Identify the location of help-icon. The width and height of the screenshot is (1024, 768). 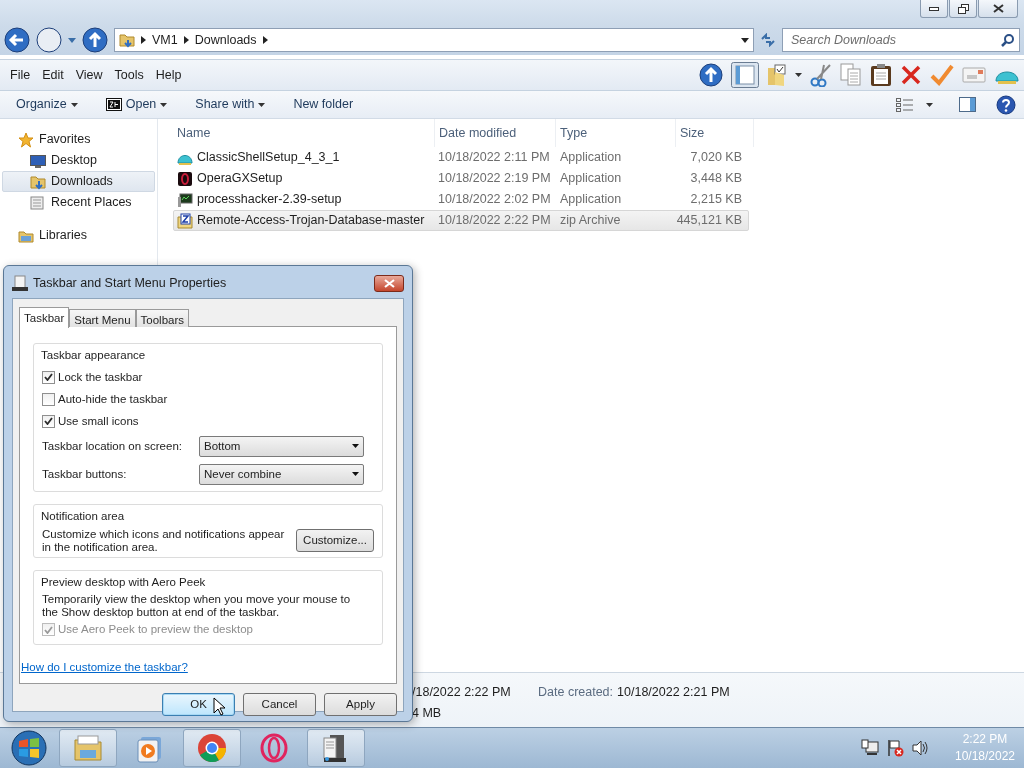
(1006, 104).